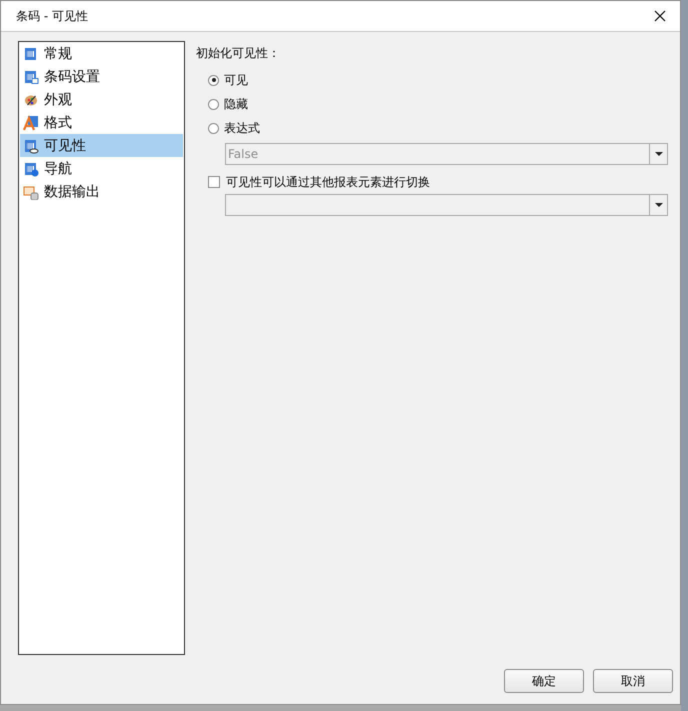  What do you see at coordinates (101, 99) in the screenshot?
I see `list-item: 外观` at bounding box center [101, 99].